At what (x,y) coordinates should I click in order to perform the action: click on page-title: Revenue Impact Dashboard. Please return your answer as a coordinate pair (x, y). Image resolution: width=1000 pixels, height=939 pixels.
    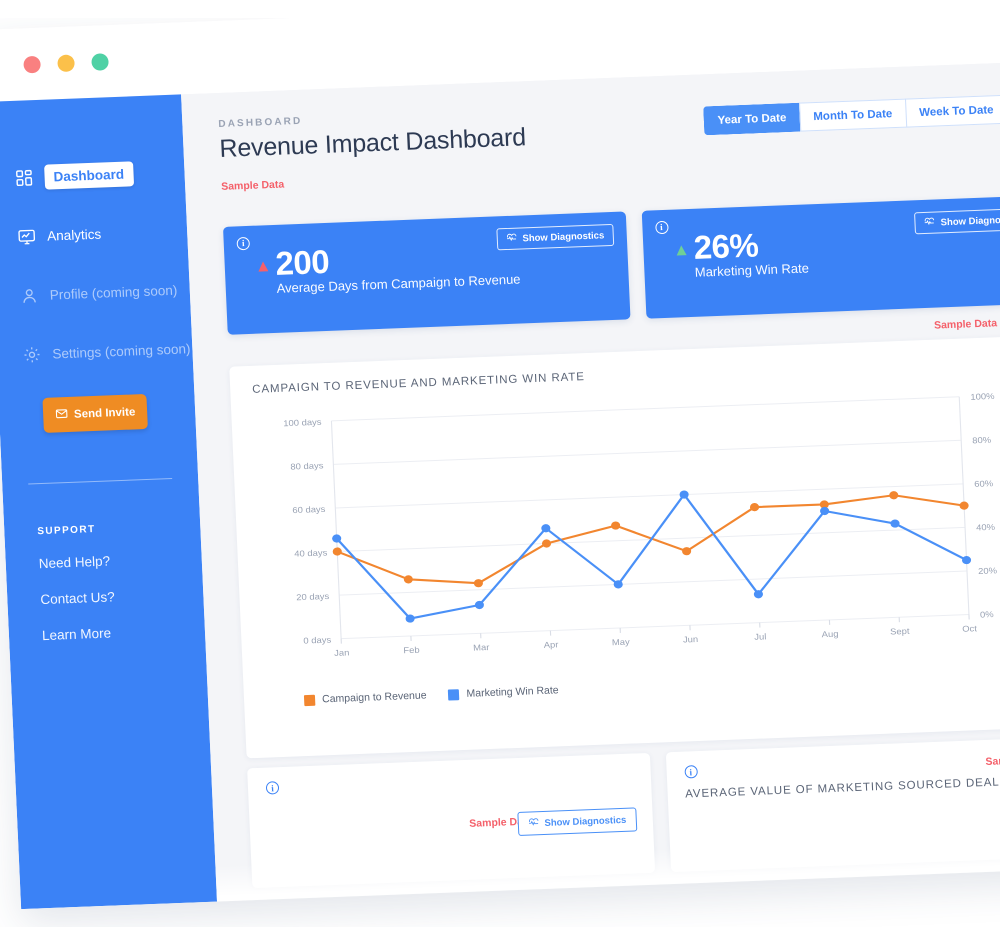
    Looking at the image, I should click on (372, 143).